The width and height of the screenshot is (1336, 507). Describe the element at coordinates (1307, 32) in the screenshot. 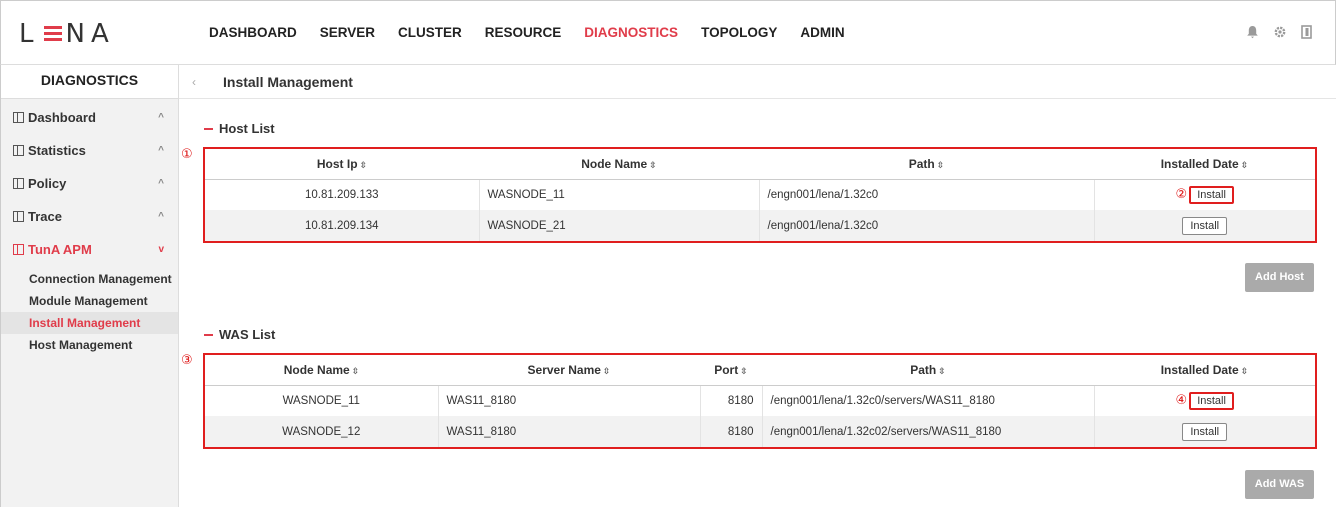

I see `logout-icon` at that location.